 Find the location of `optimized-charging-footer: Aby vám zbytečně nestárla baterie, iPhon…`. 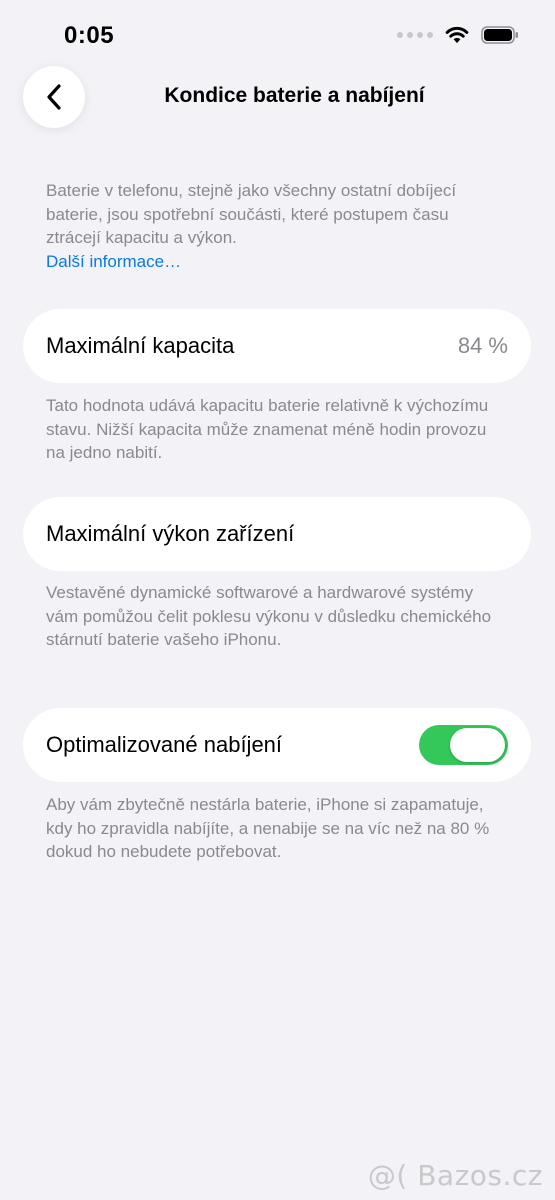

optimized-charging-footer: Aby vám zbytečně nestárla baterie, iPhon… is located at coordinates (268, 828).